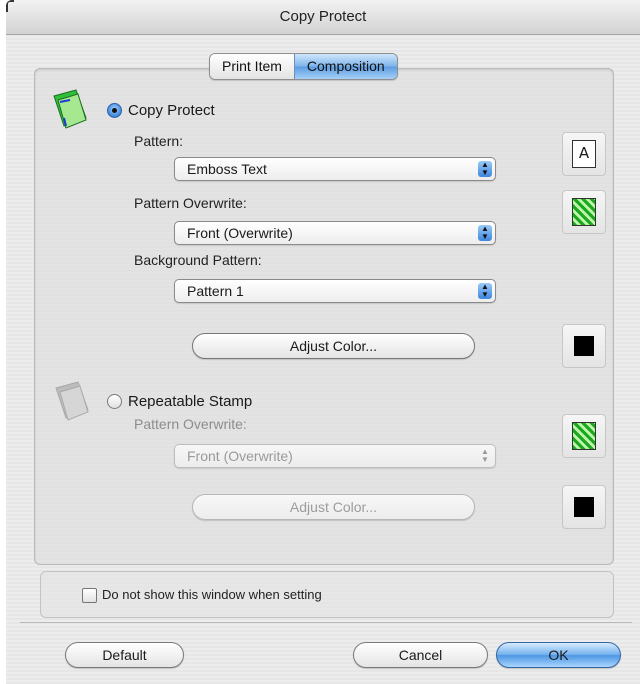  I want to click on repeatable-stamp-option: Repeatable Stamp, so click(179, 401).